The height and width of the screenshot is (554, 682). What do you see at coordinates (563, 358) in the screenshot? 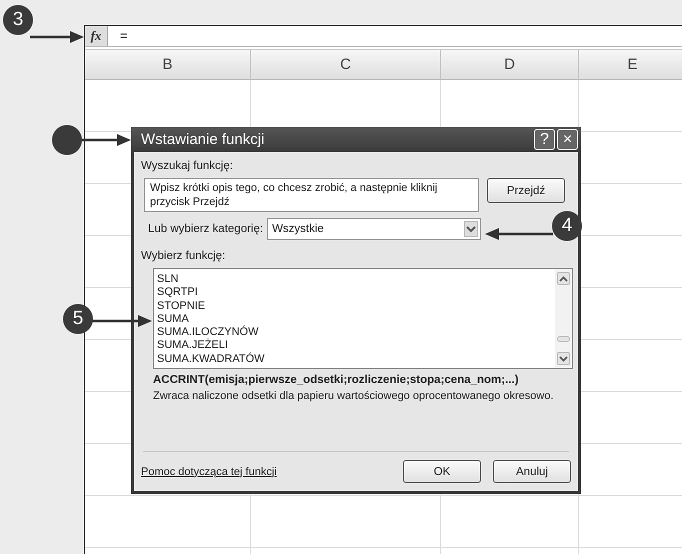
I see `scroll-down-icon` at bounding box center [563, 358].